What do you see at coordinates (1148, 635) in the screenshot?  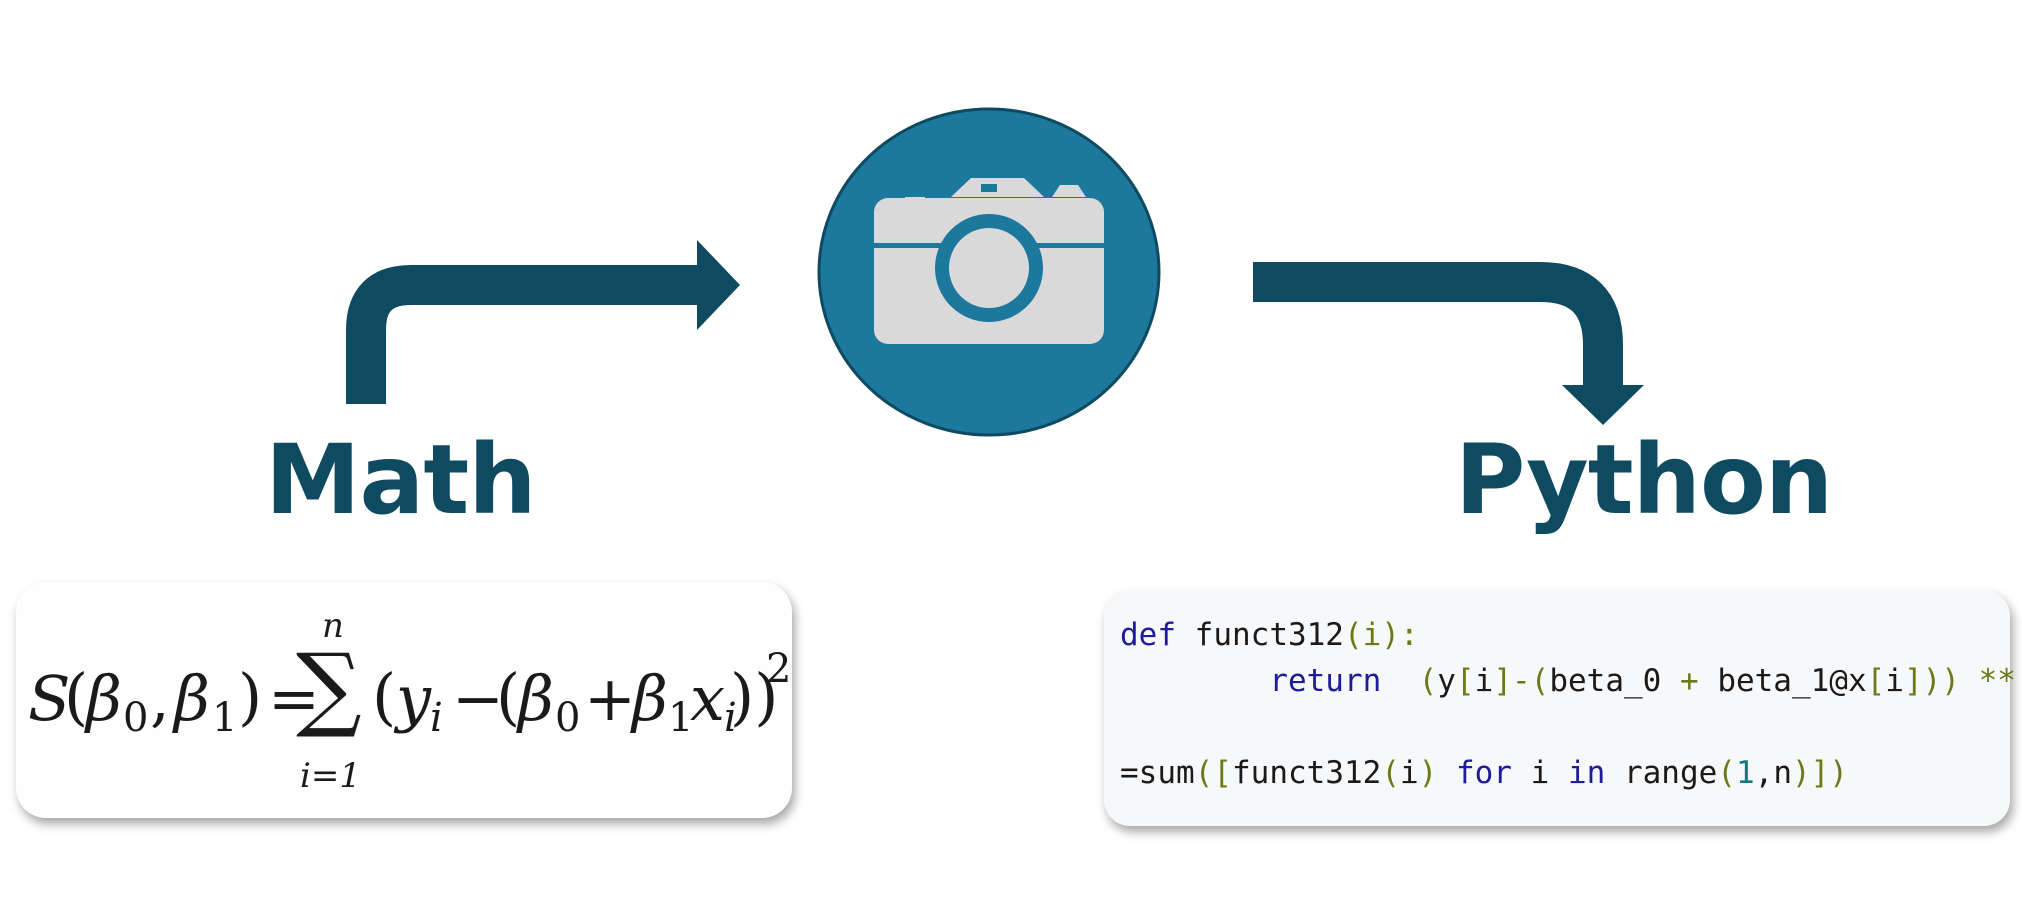 I see `code-kw-def: def` at bounding box center [1148, 635].